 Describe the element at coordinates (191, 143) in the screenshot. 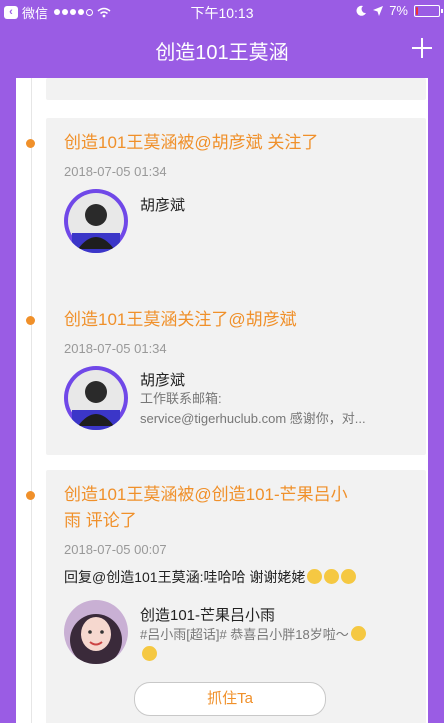

I see `feed-title: 创造101王莫涵被@胡彦斌 关注了` at that location.